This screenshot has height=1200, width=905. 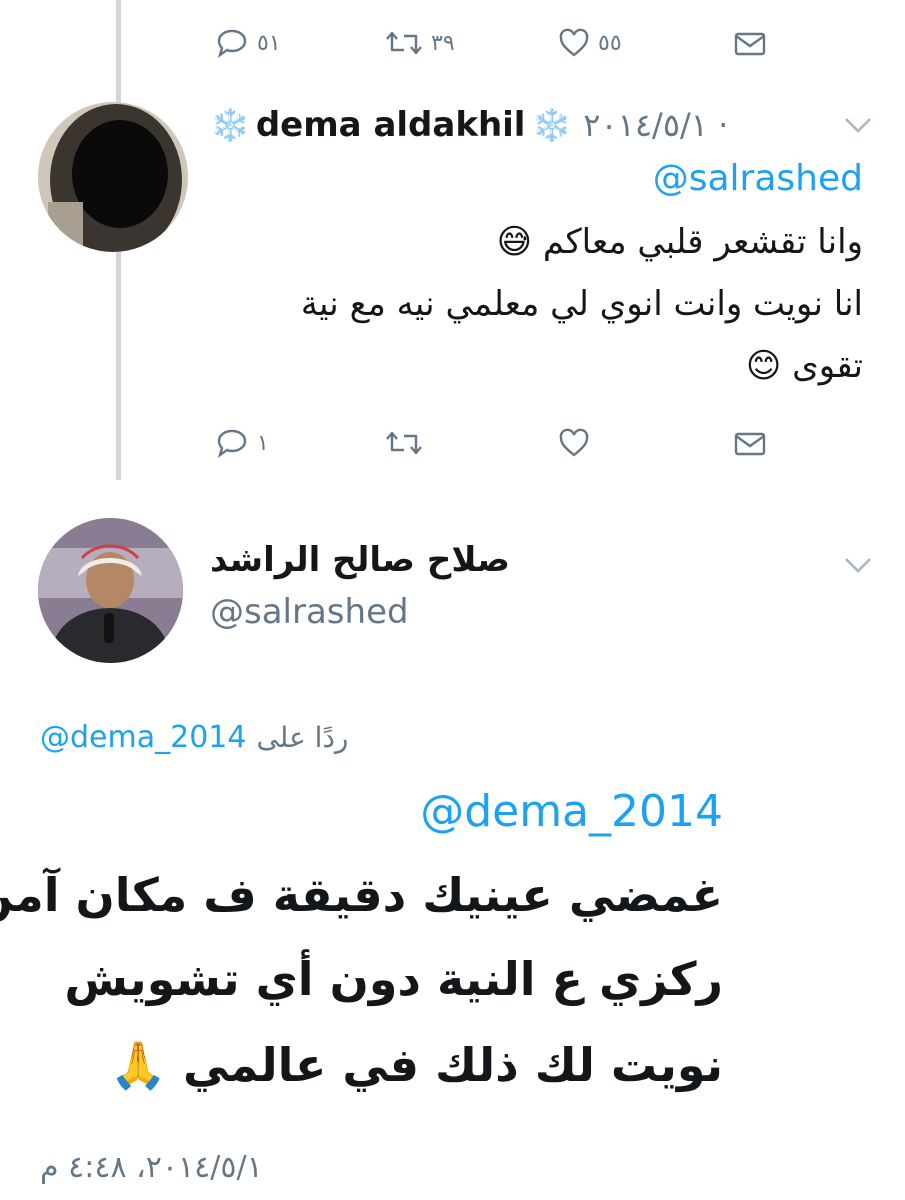 What do you see at coordinates (590, 43) in the screenshot?
I see `like-button: ٥٥` at bounding box center [590, 43].